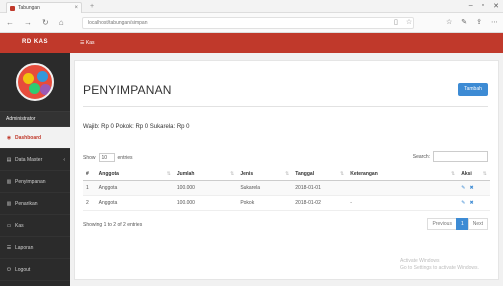 The height and width of the screenshot is (286, 503). I want to click on col-tanggal: Tanggal ⇅, so click(320, 174).